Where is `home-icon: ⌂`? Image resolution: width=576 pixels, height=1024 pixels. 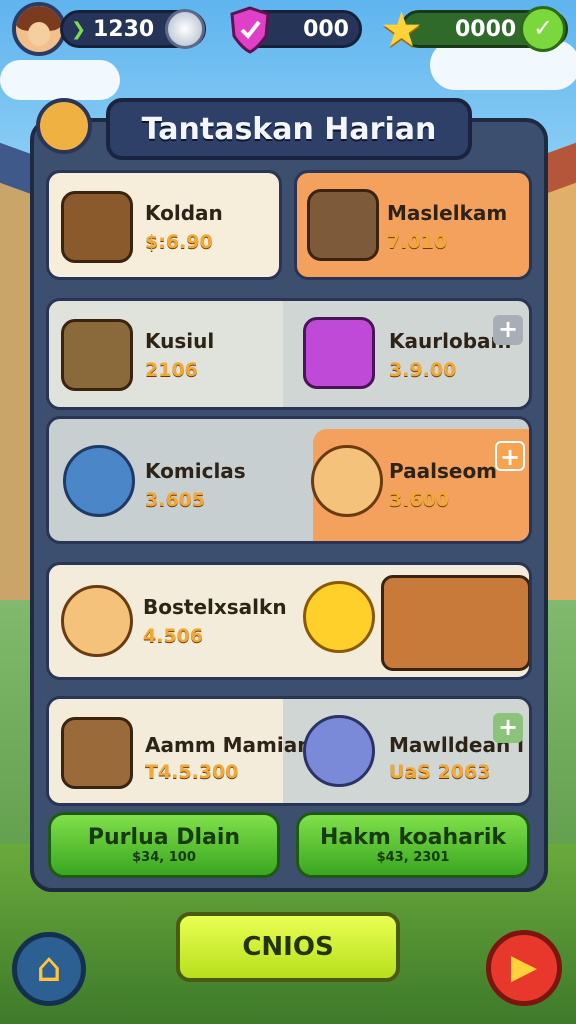
home-icon: ⌂ is located at coordinates (49, 969).